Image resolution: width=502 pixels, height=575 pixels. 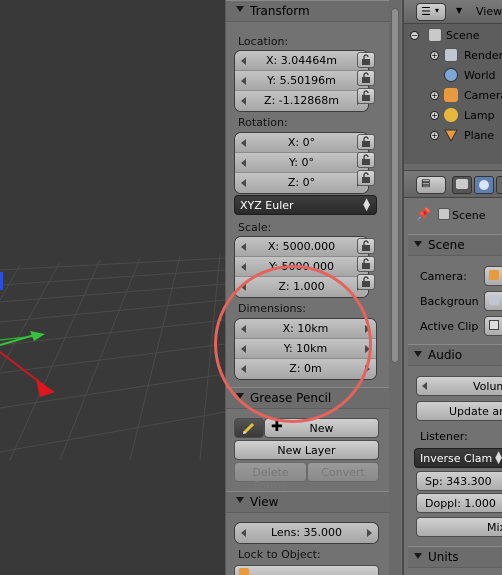 I want to click on editor-type-button: ☰ ▾, so click(x=431, y=12).